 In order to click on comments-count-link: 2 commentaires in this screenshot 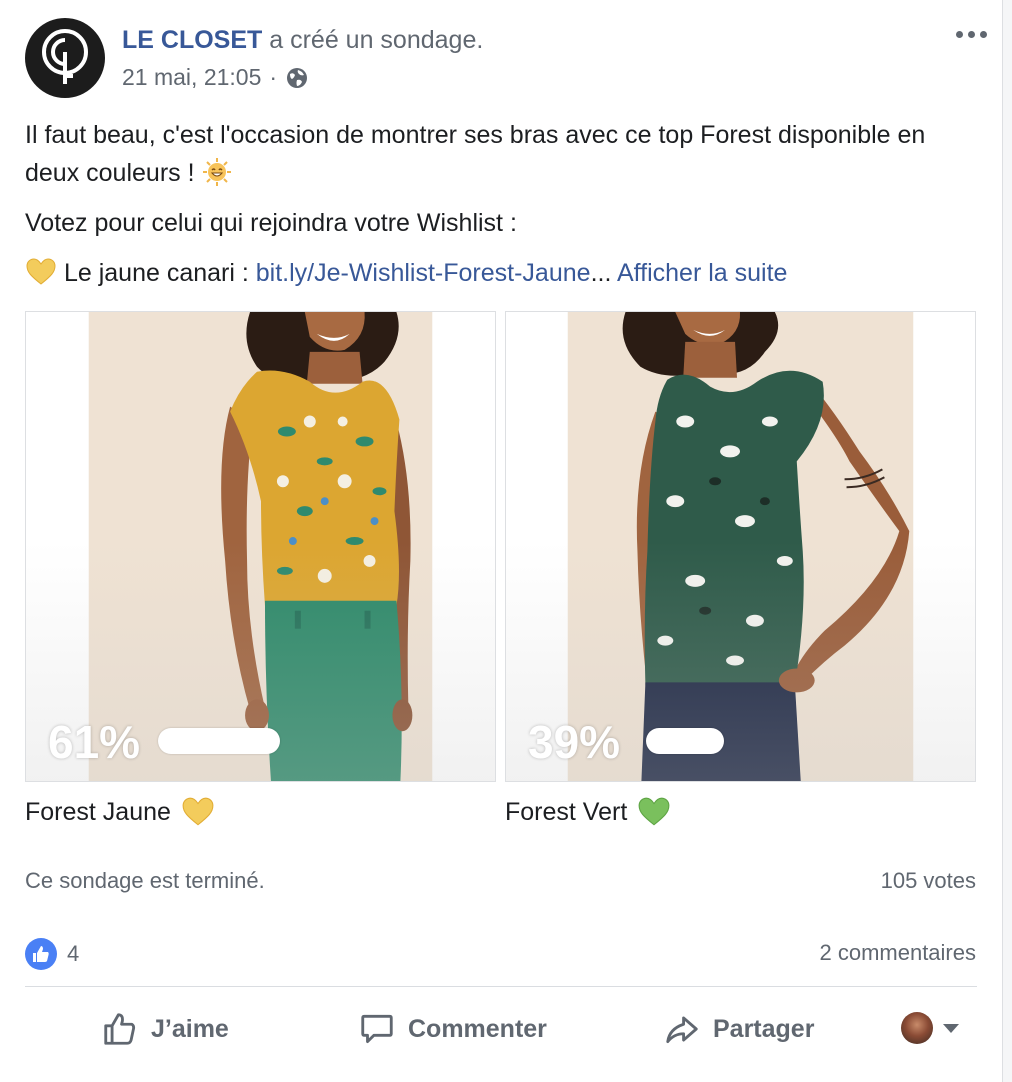, I will do `click(897, 953)`.